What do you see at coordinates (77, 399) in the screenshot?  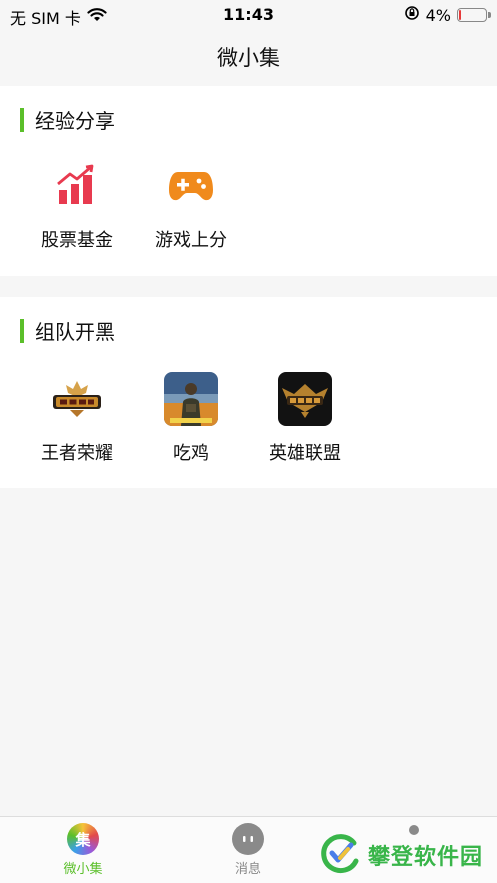 I see `honor-of-kings-icon` at bounding box center [77, 399].